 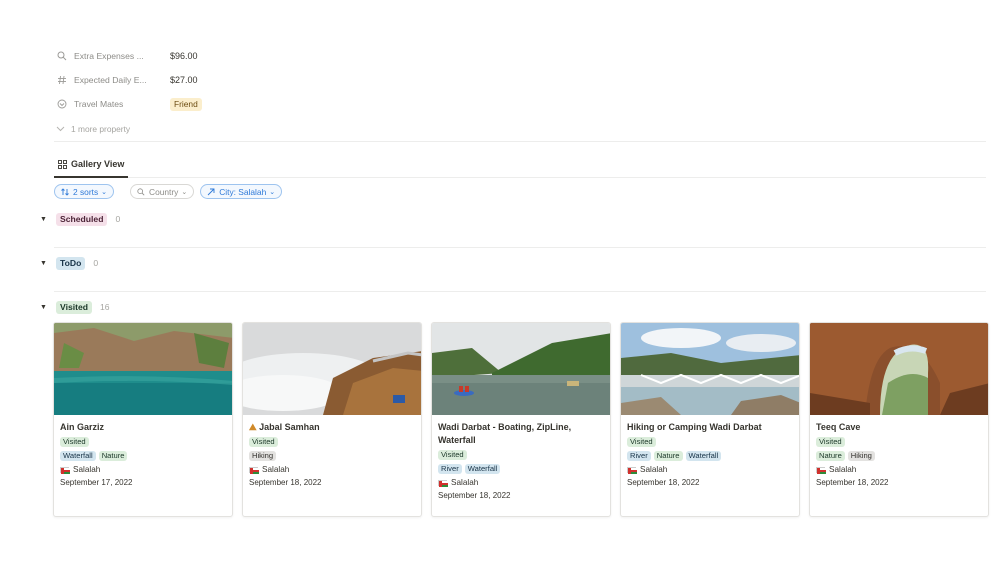 I want to click on property-value: $96.00, so click(x=184, y=56).